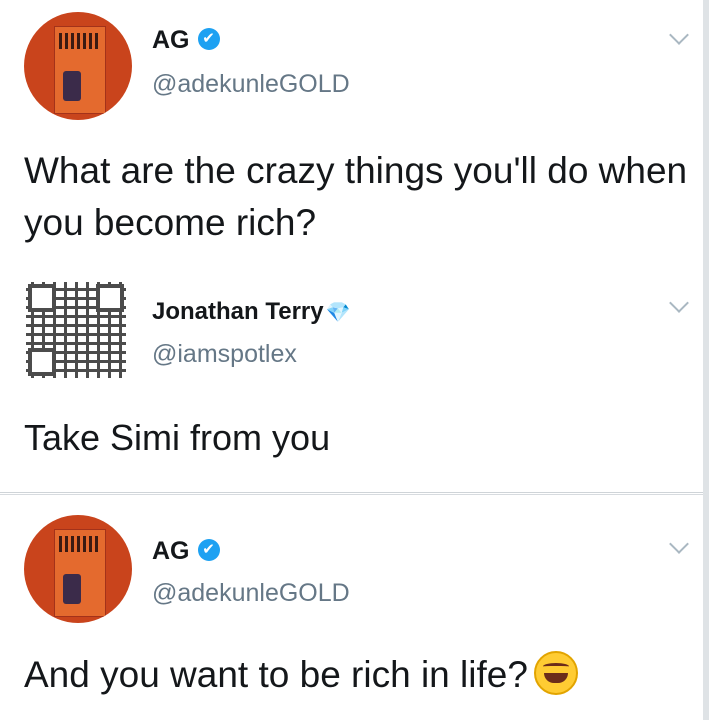 This screenshot has width=709, height=721. I want to click on rolling-on-floor-laughing-icon, so click(555, 673).